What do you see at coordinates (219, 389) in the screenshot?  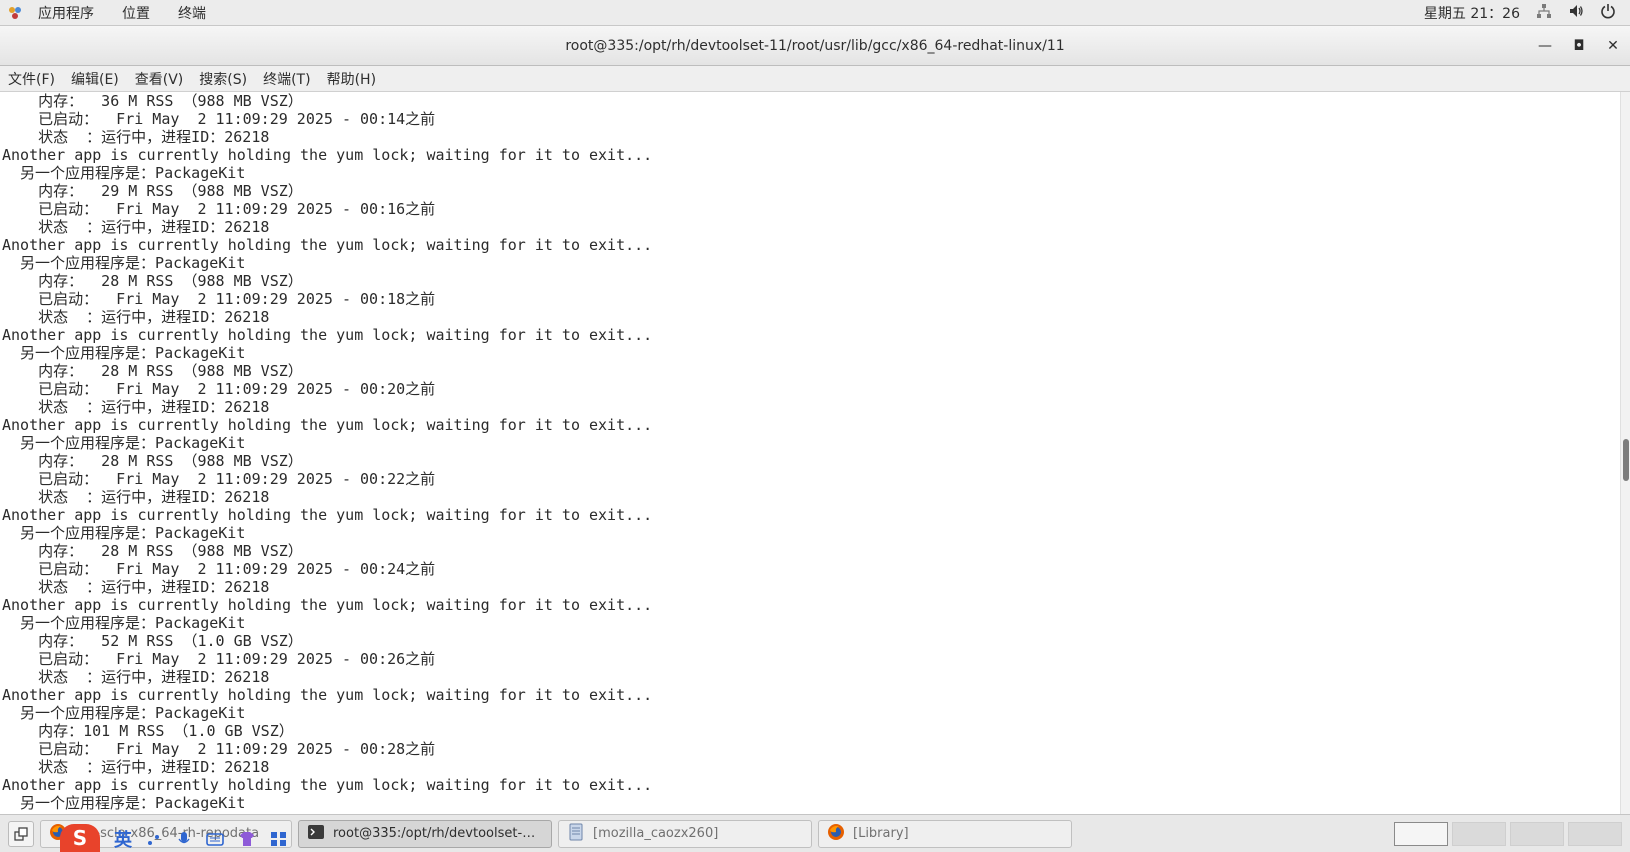 I see `terminal-line: 已启动： Fri May 2 11:09:29 2025 - 00:20之前` at bounding box center [219, 389].